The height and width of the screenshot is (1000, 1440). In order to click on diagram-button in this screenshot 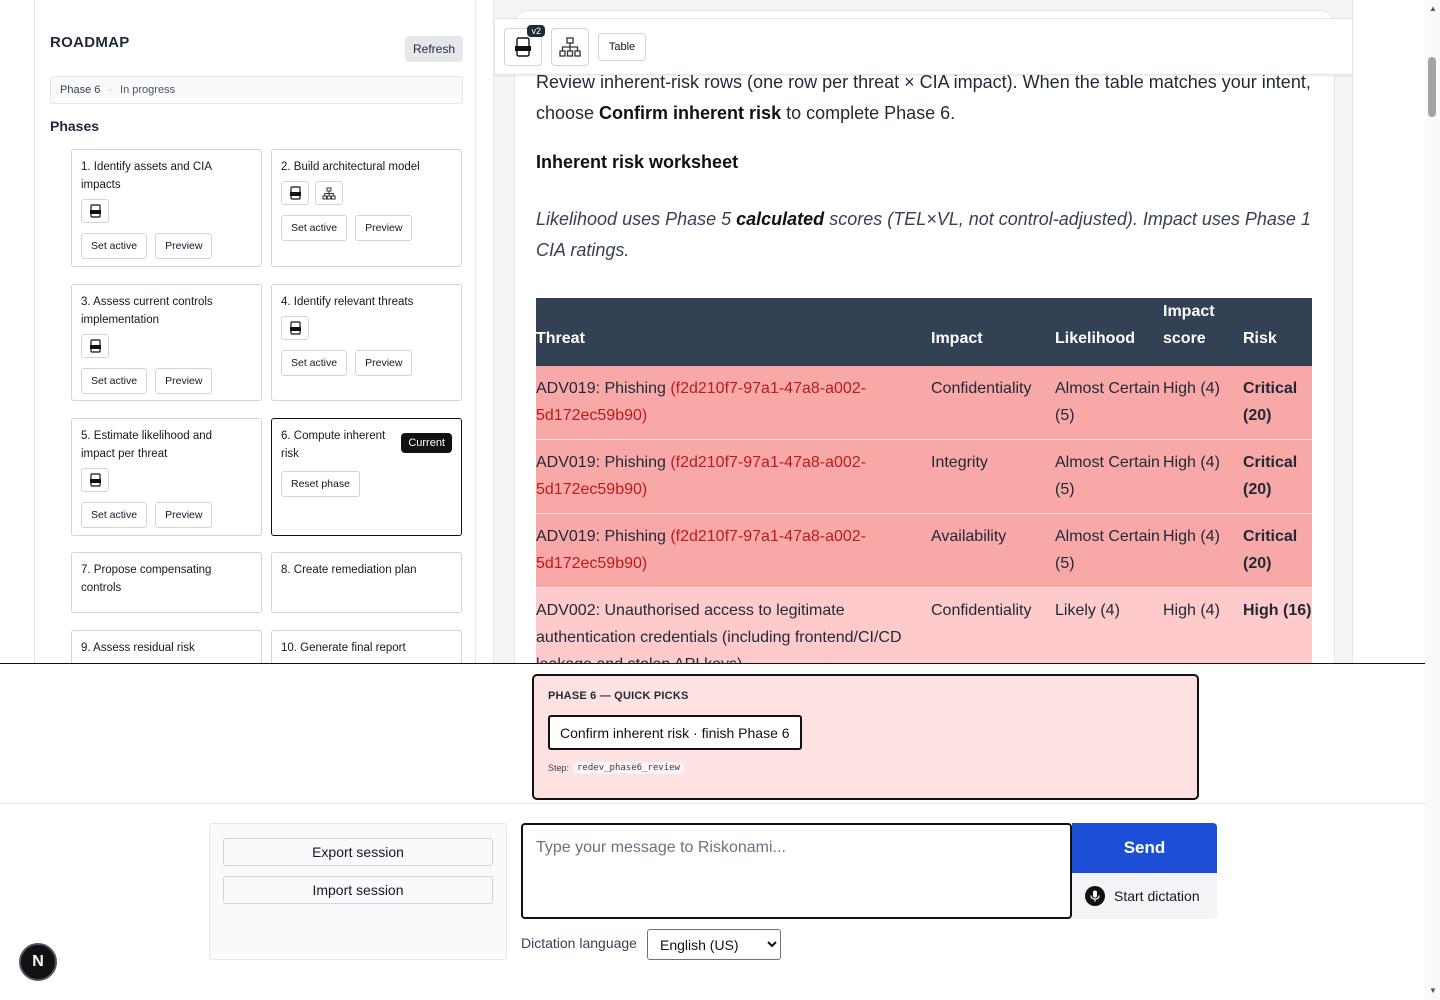, I will do `click(570, 47)`.